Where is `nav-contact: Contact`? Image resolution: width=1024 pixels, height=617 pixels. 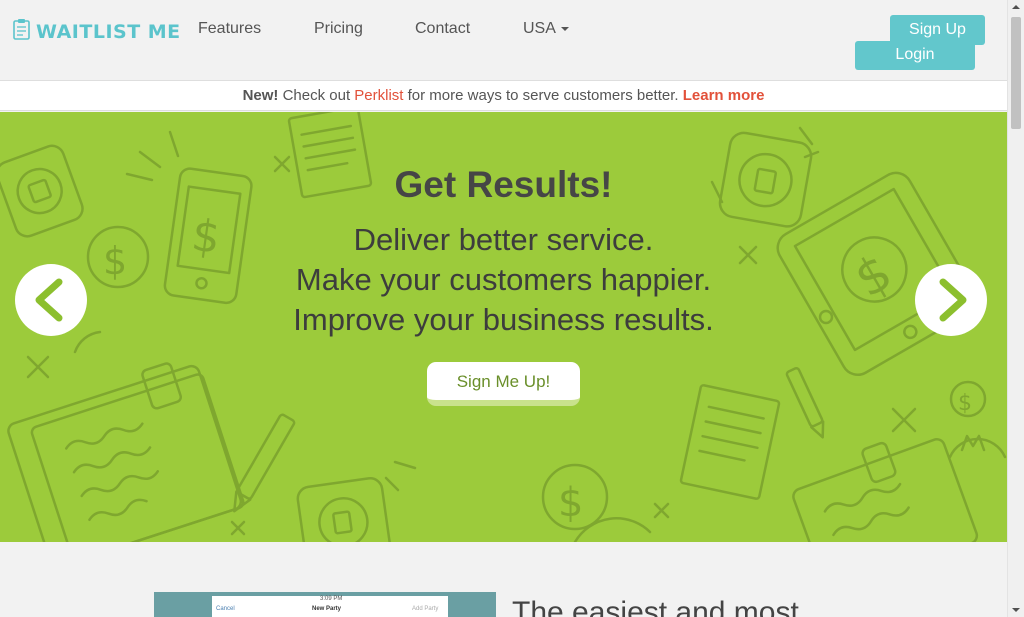
nav-contact: Contact is located at coordinates (442, 29).